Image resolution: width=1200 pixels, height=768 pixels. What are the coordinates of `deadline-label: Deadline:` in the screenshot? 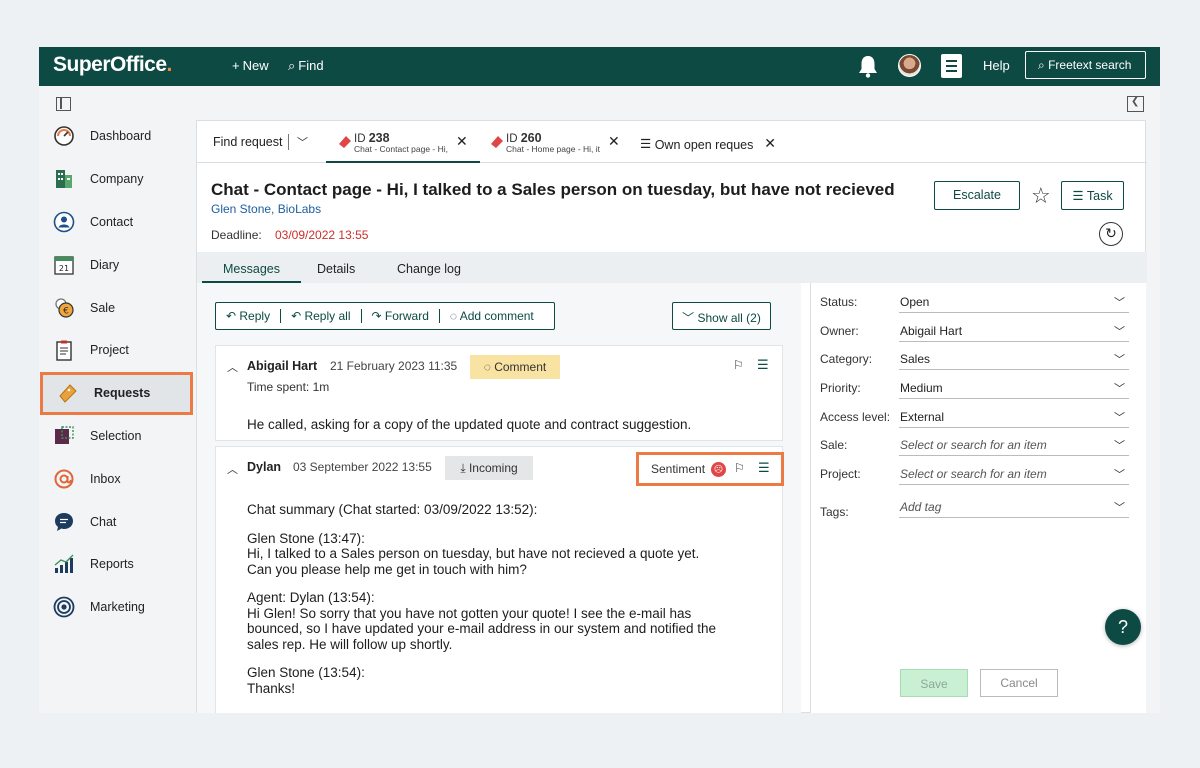 It's located at (236, 235).